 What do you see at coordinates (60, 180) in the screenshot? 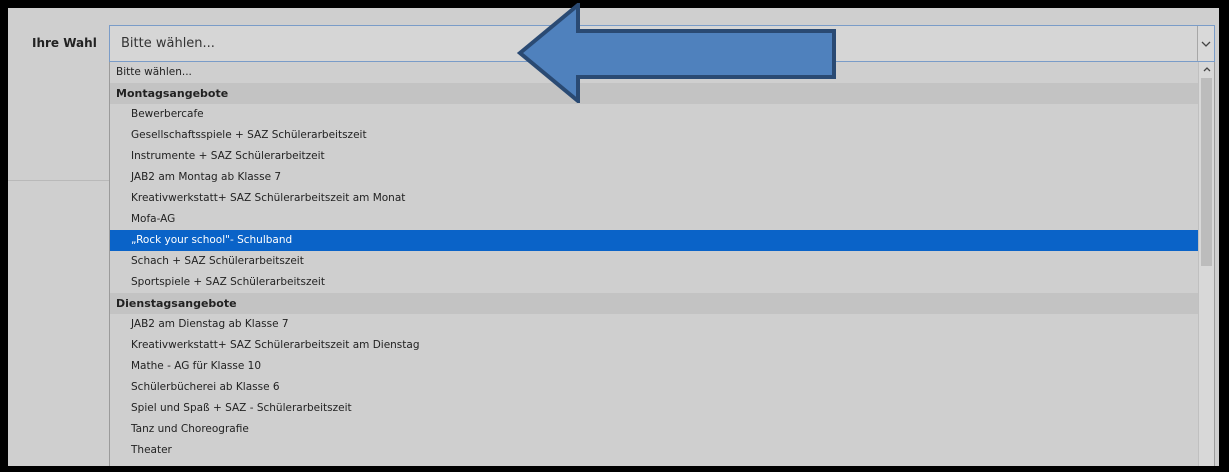
I see `divider` at bounding box center [60, 180].